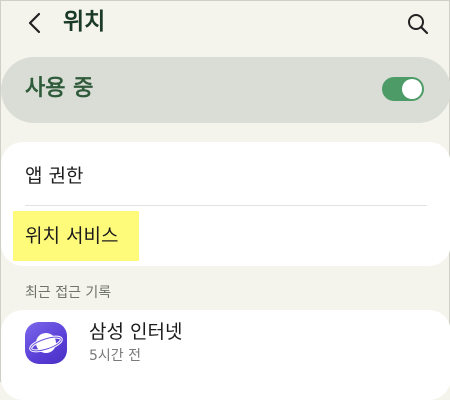 Image resolution: width=450 pixels, height=400 pixels. I want to click on access-time: 5시간 전, so click(115, 356).